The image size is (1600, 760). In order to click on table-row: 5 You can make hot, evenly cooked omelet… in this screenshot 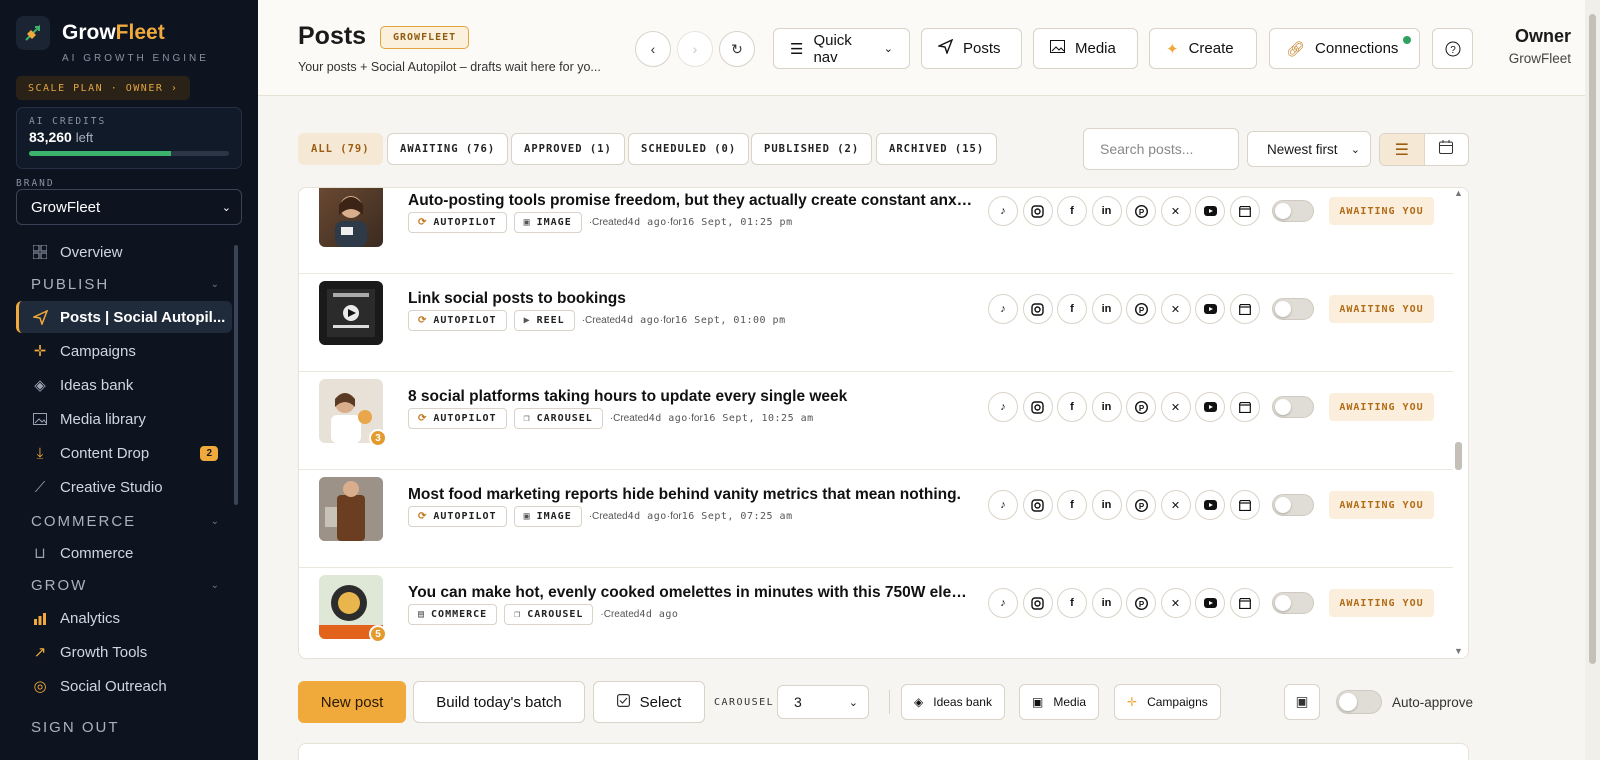, I will do `click(876, 613)`.